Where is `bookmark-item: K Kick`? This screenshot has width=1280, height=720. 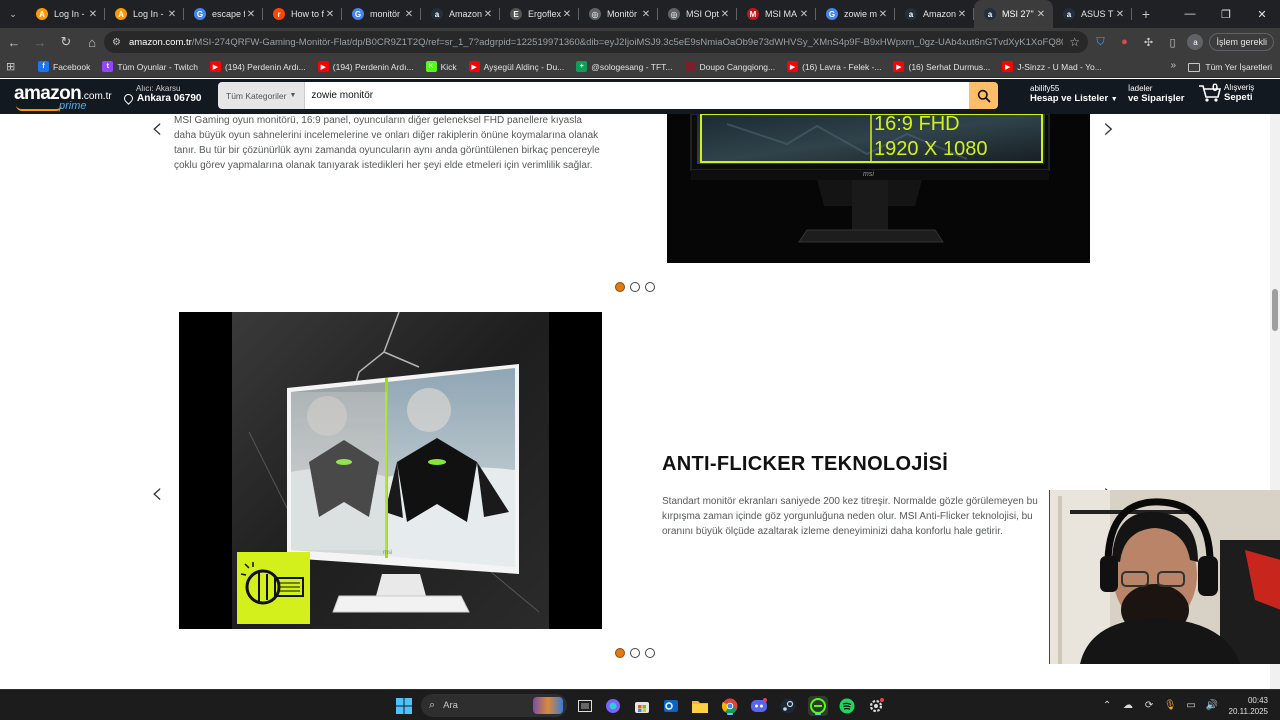
bookmark-item: K Kick is located at coordinates (441, 66).